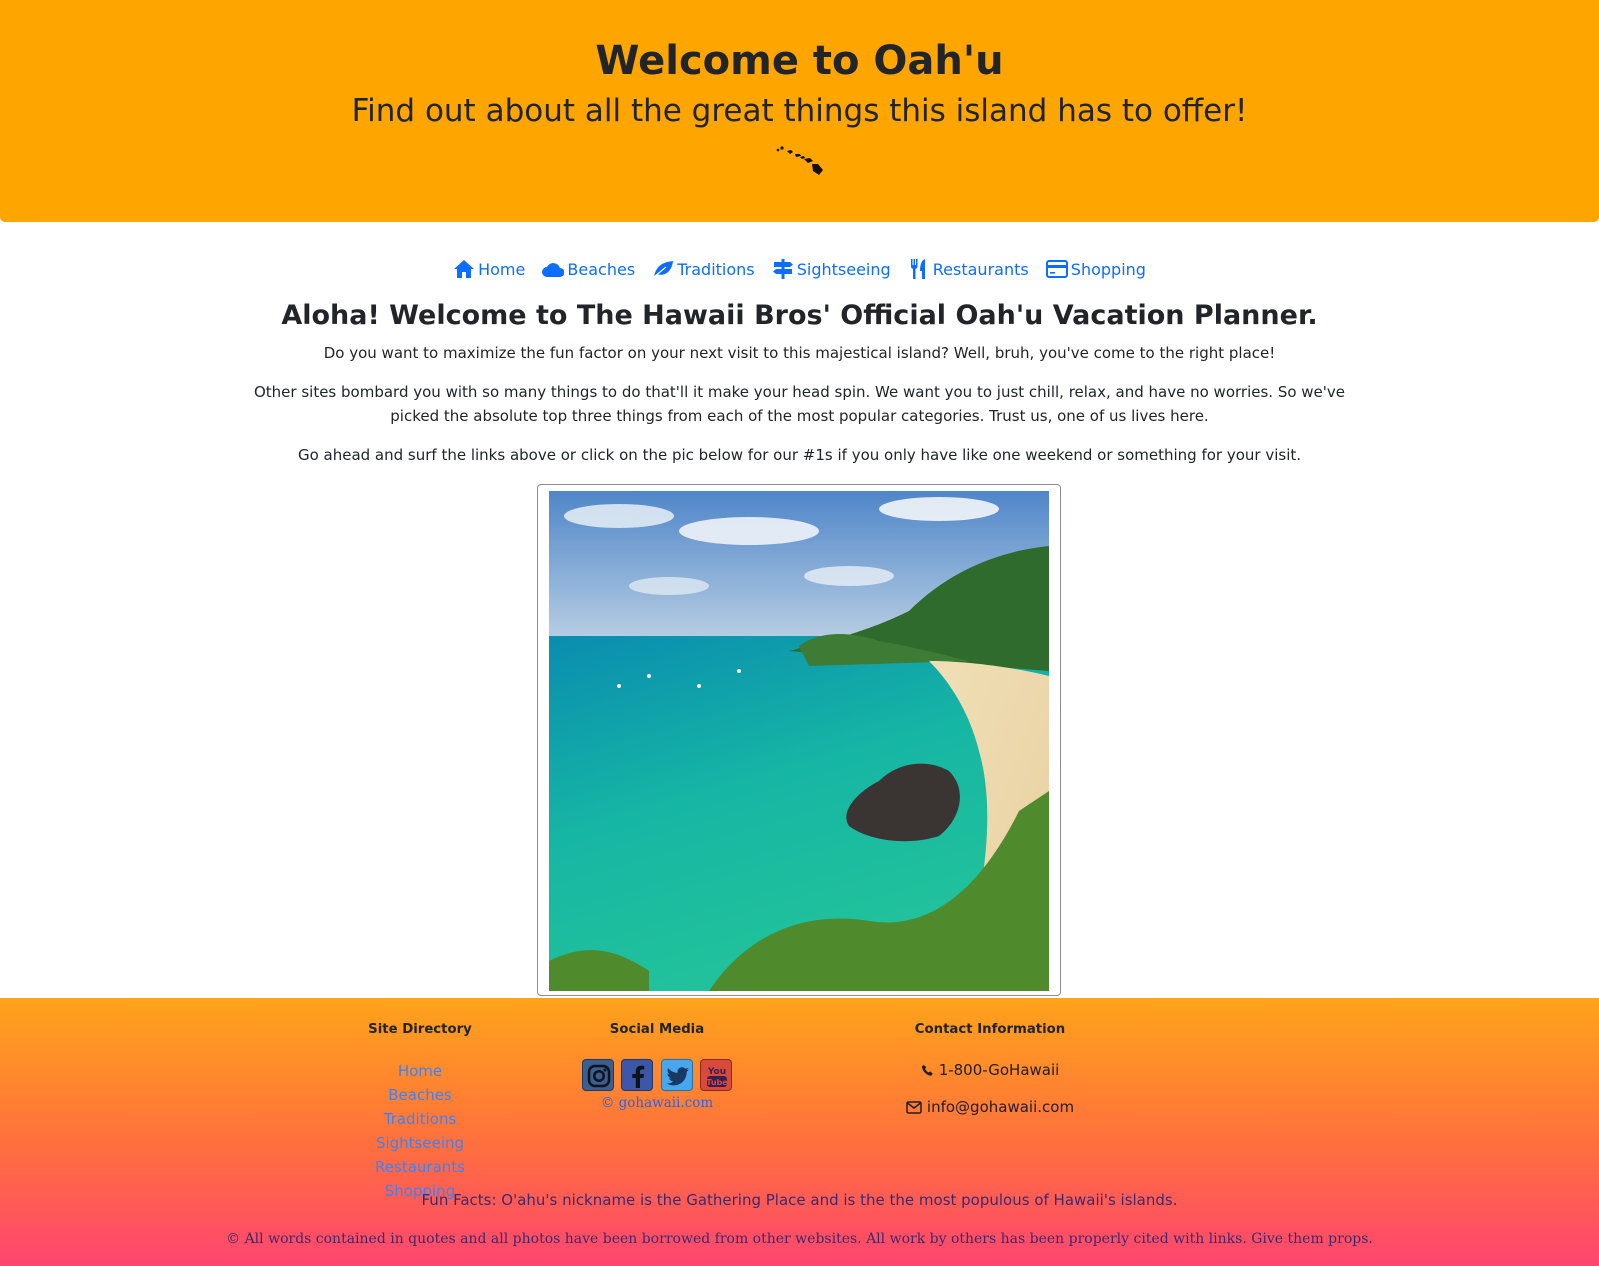 Image resolution: width=1599 pixels, height=1266 pixels. What do you see at coordinates (502, 269) in the screenshot?
I see `nav-label: Home` at bounding box center [502, 269].